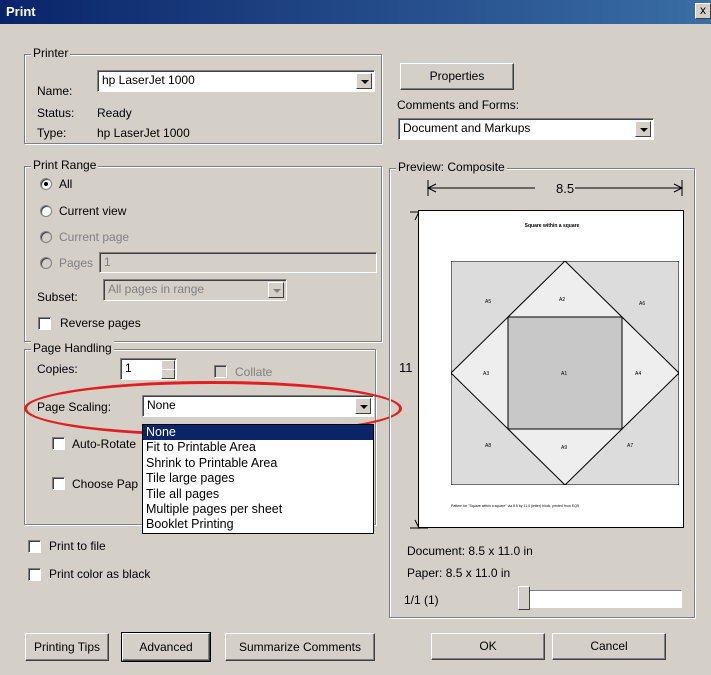 This screenshot has width=711, height=675. I want to click on option-tile-large: Tile large pages, so click(258, 478).